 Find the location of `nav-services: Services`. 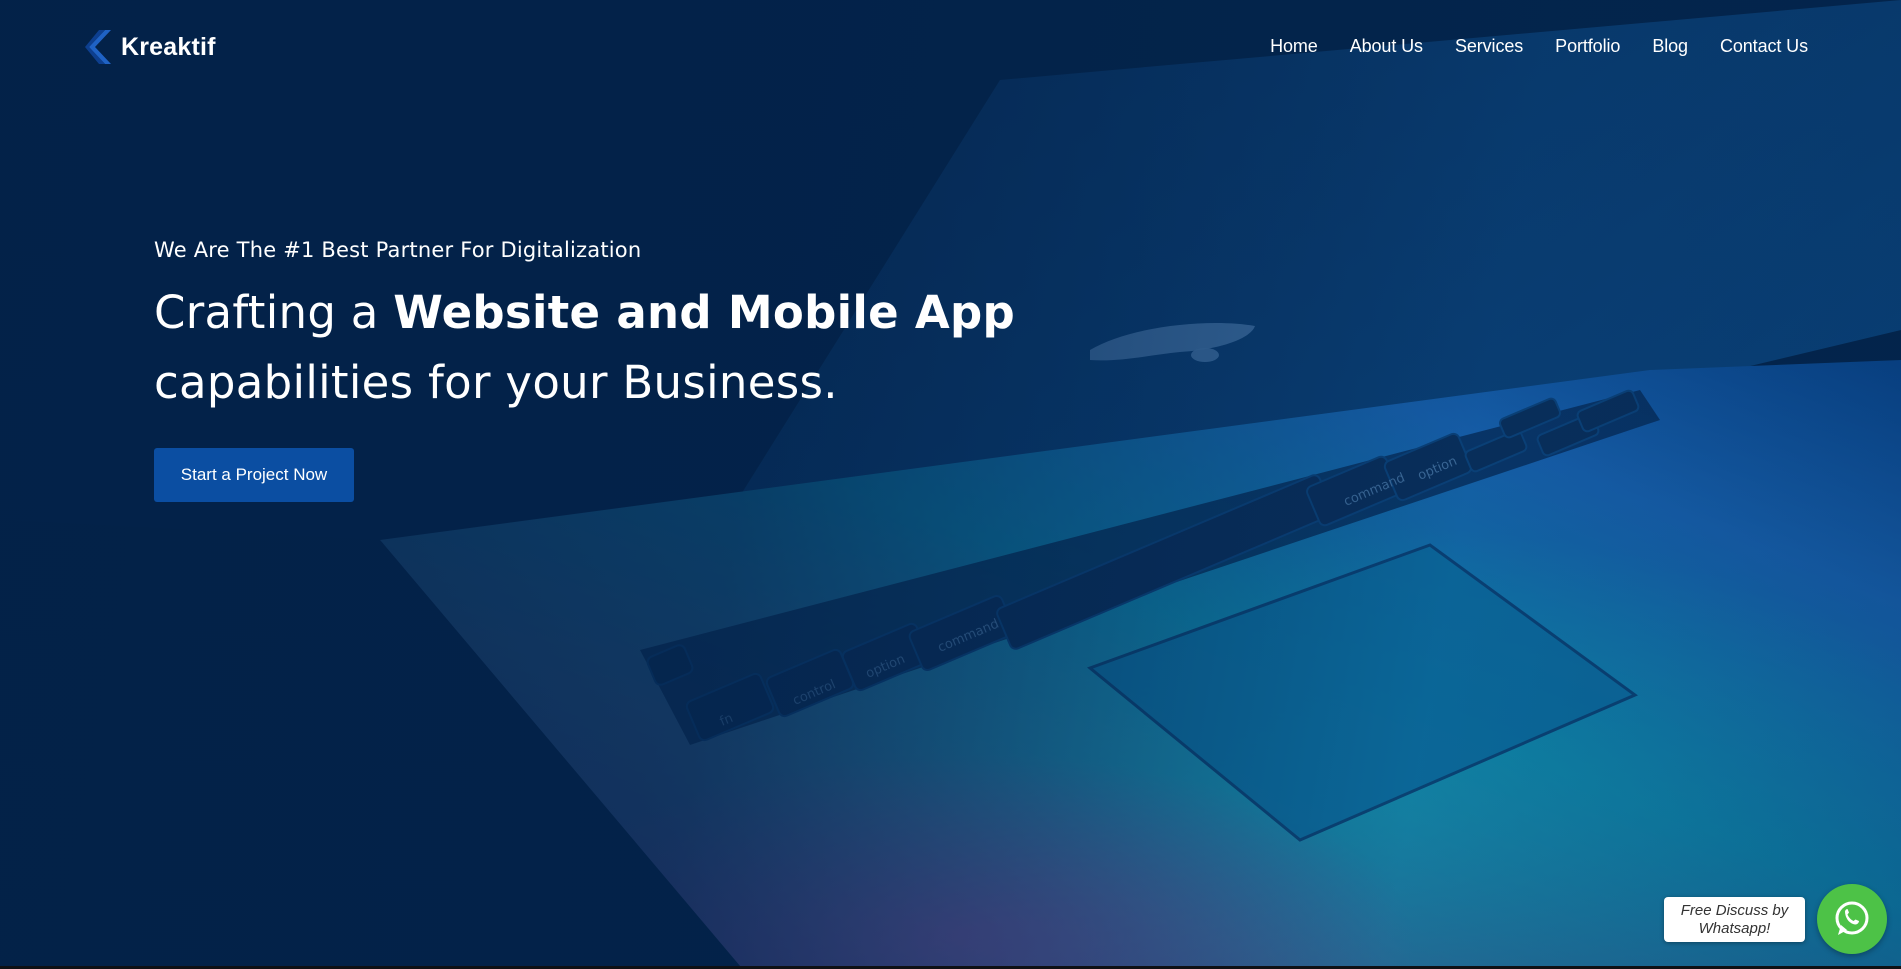

nav-services: Services is located at coordinates (1489, 46).